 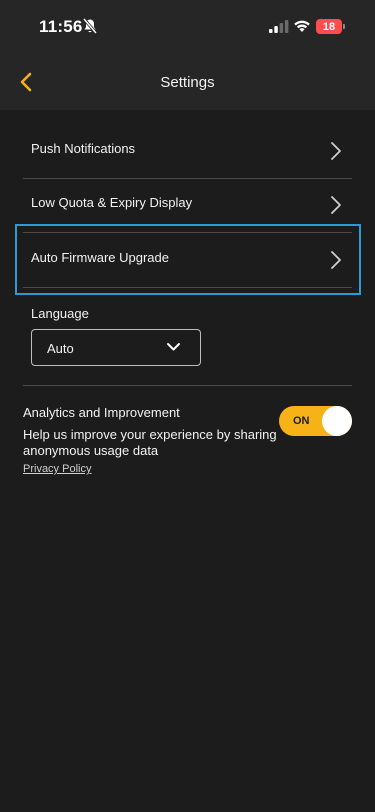 I want to click on status-bar: 11:56 18, so click(x=187, y=27).